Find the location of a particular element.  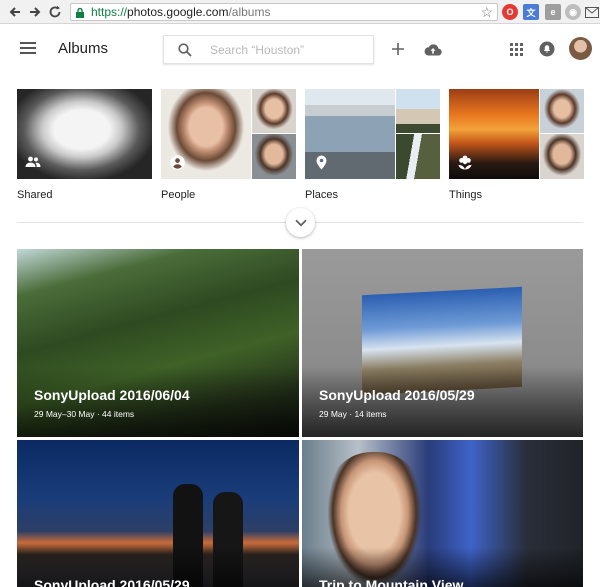

album-card: Trip to Mountain View is located at coordinates (442, 513).